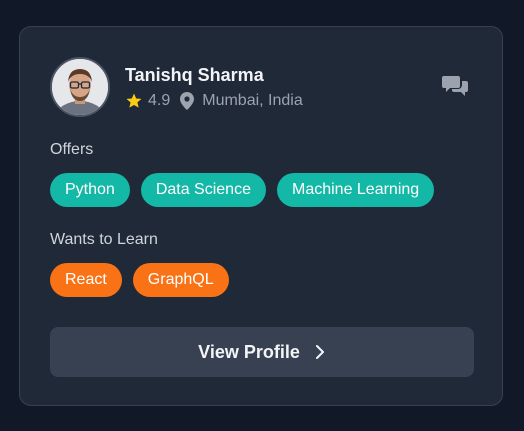  I want to click on learn-tag: GraphQL, so click(180, 280).